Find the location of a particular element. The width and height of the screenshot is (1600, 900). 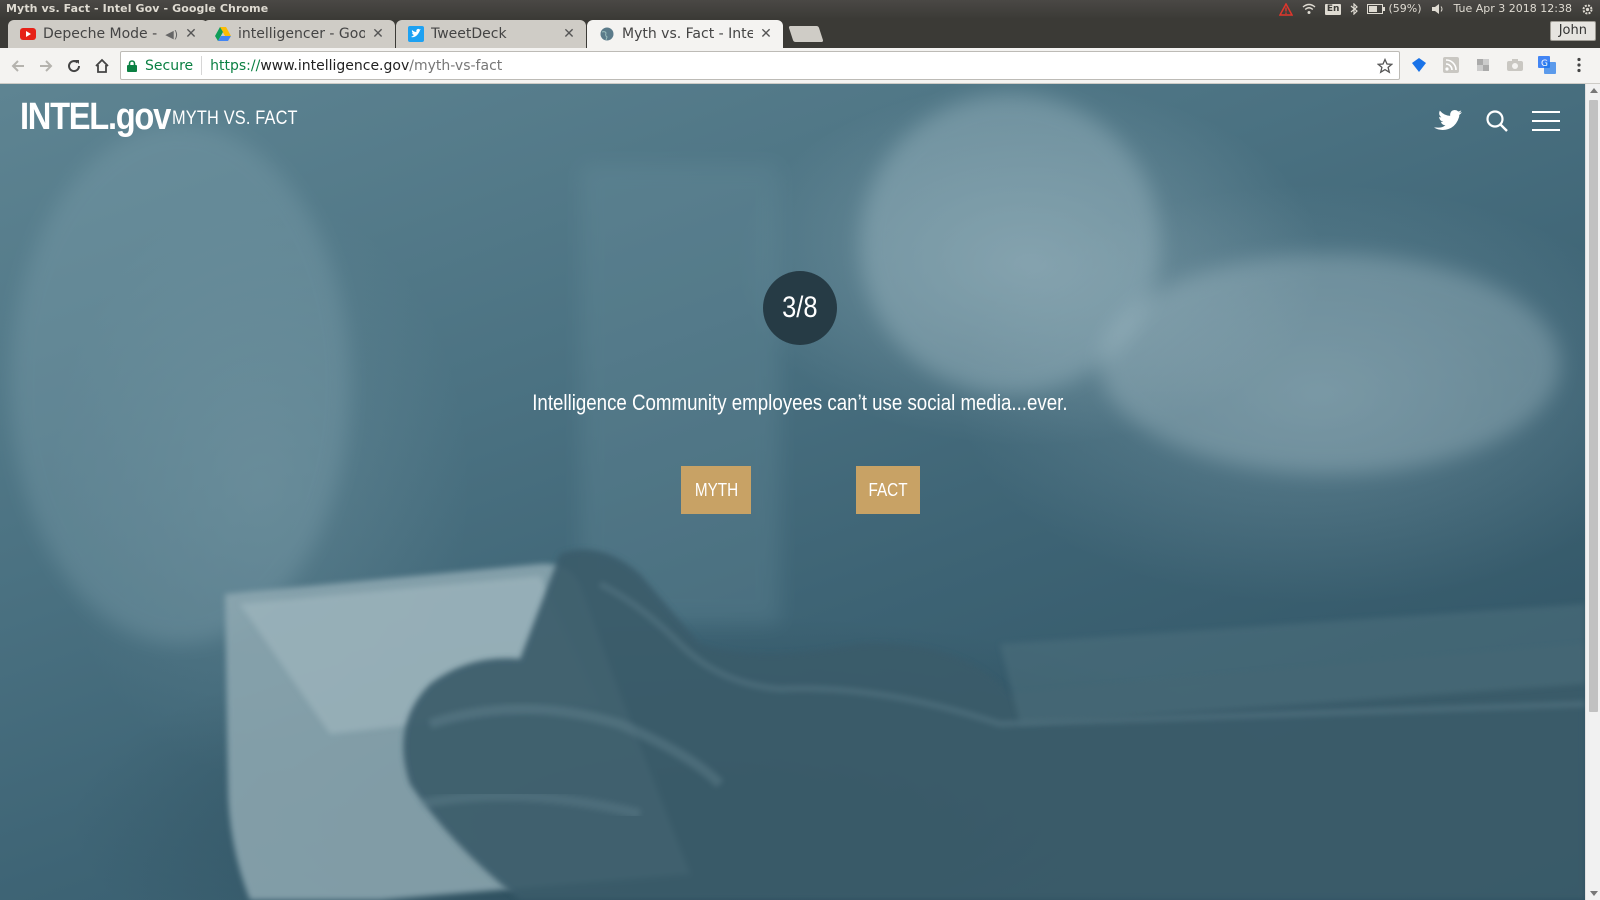

tab-label: intelligencer - Goog is located at coordinates (301, 34).